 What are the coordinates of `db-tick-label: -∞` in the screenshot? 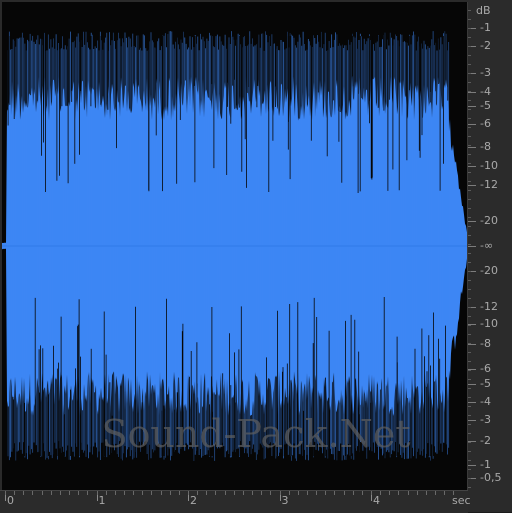 It's located at (487, 245).